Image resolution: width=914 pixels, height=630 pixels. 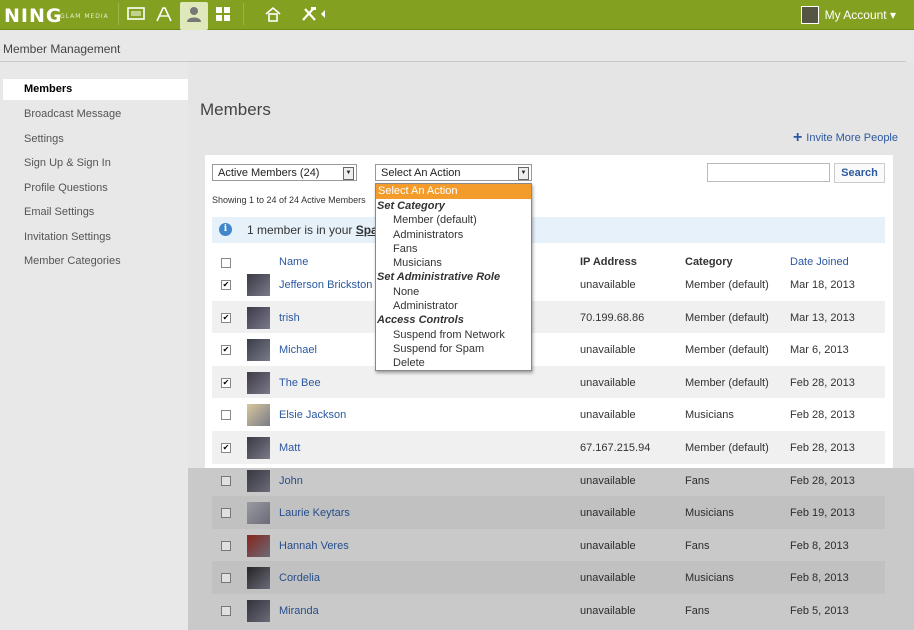 I want to click on my-account-label: My Account ▾, so click(x=860, y=15).